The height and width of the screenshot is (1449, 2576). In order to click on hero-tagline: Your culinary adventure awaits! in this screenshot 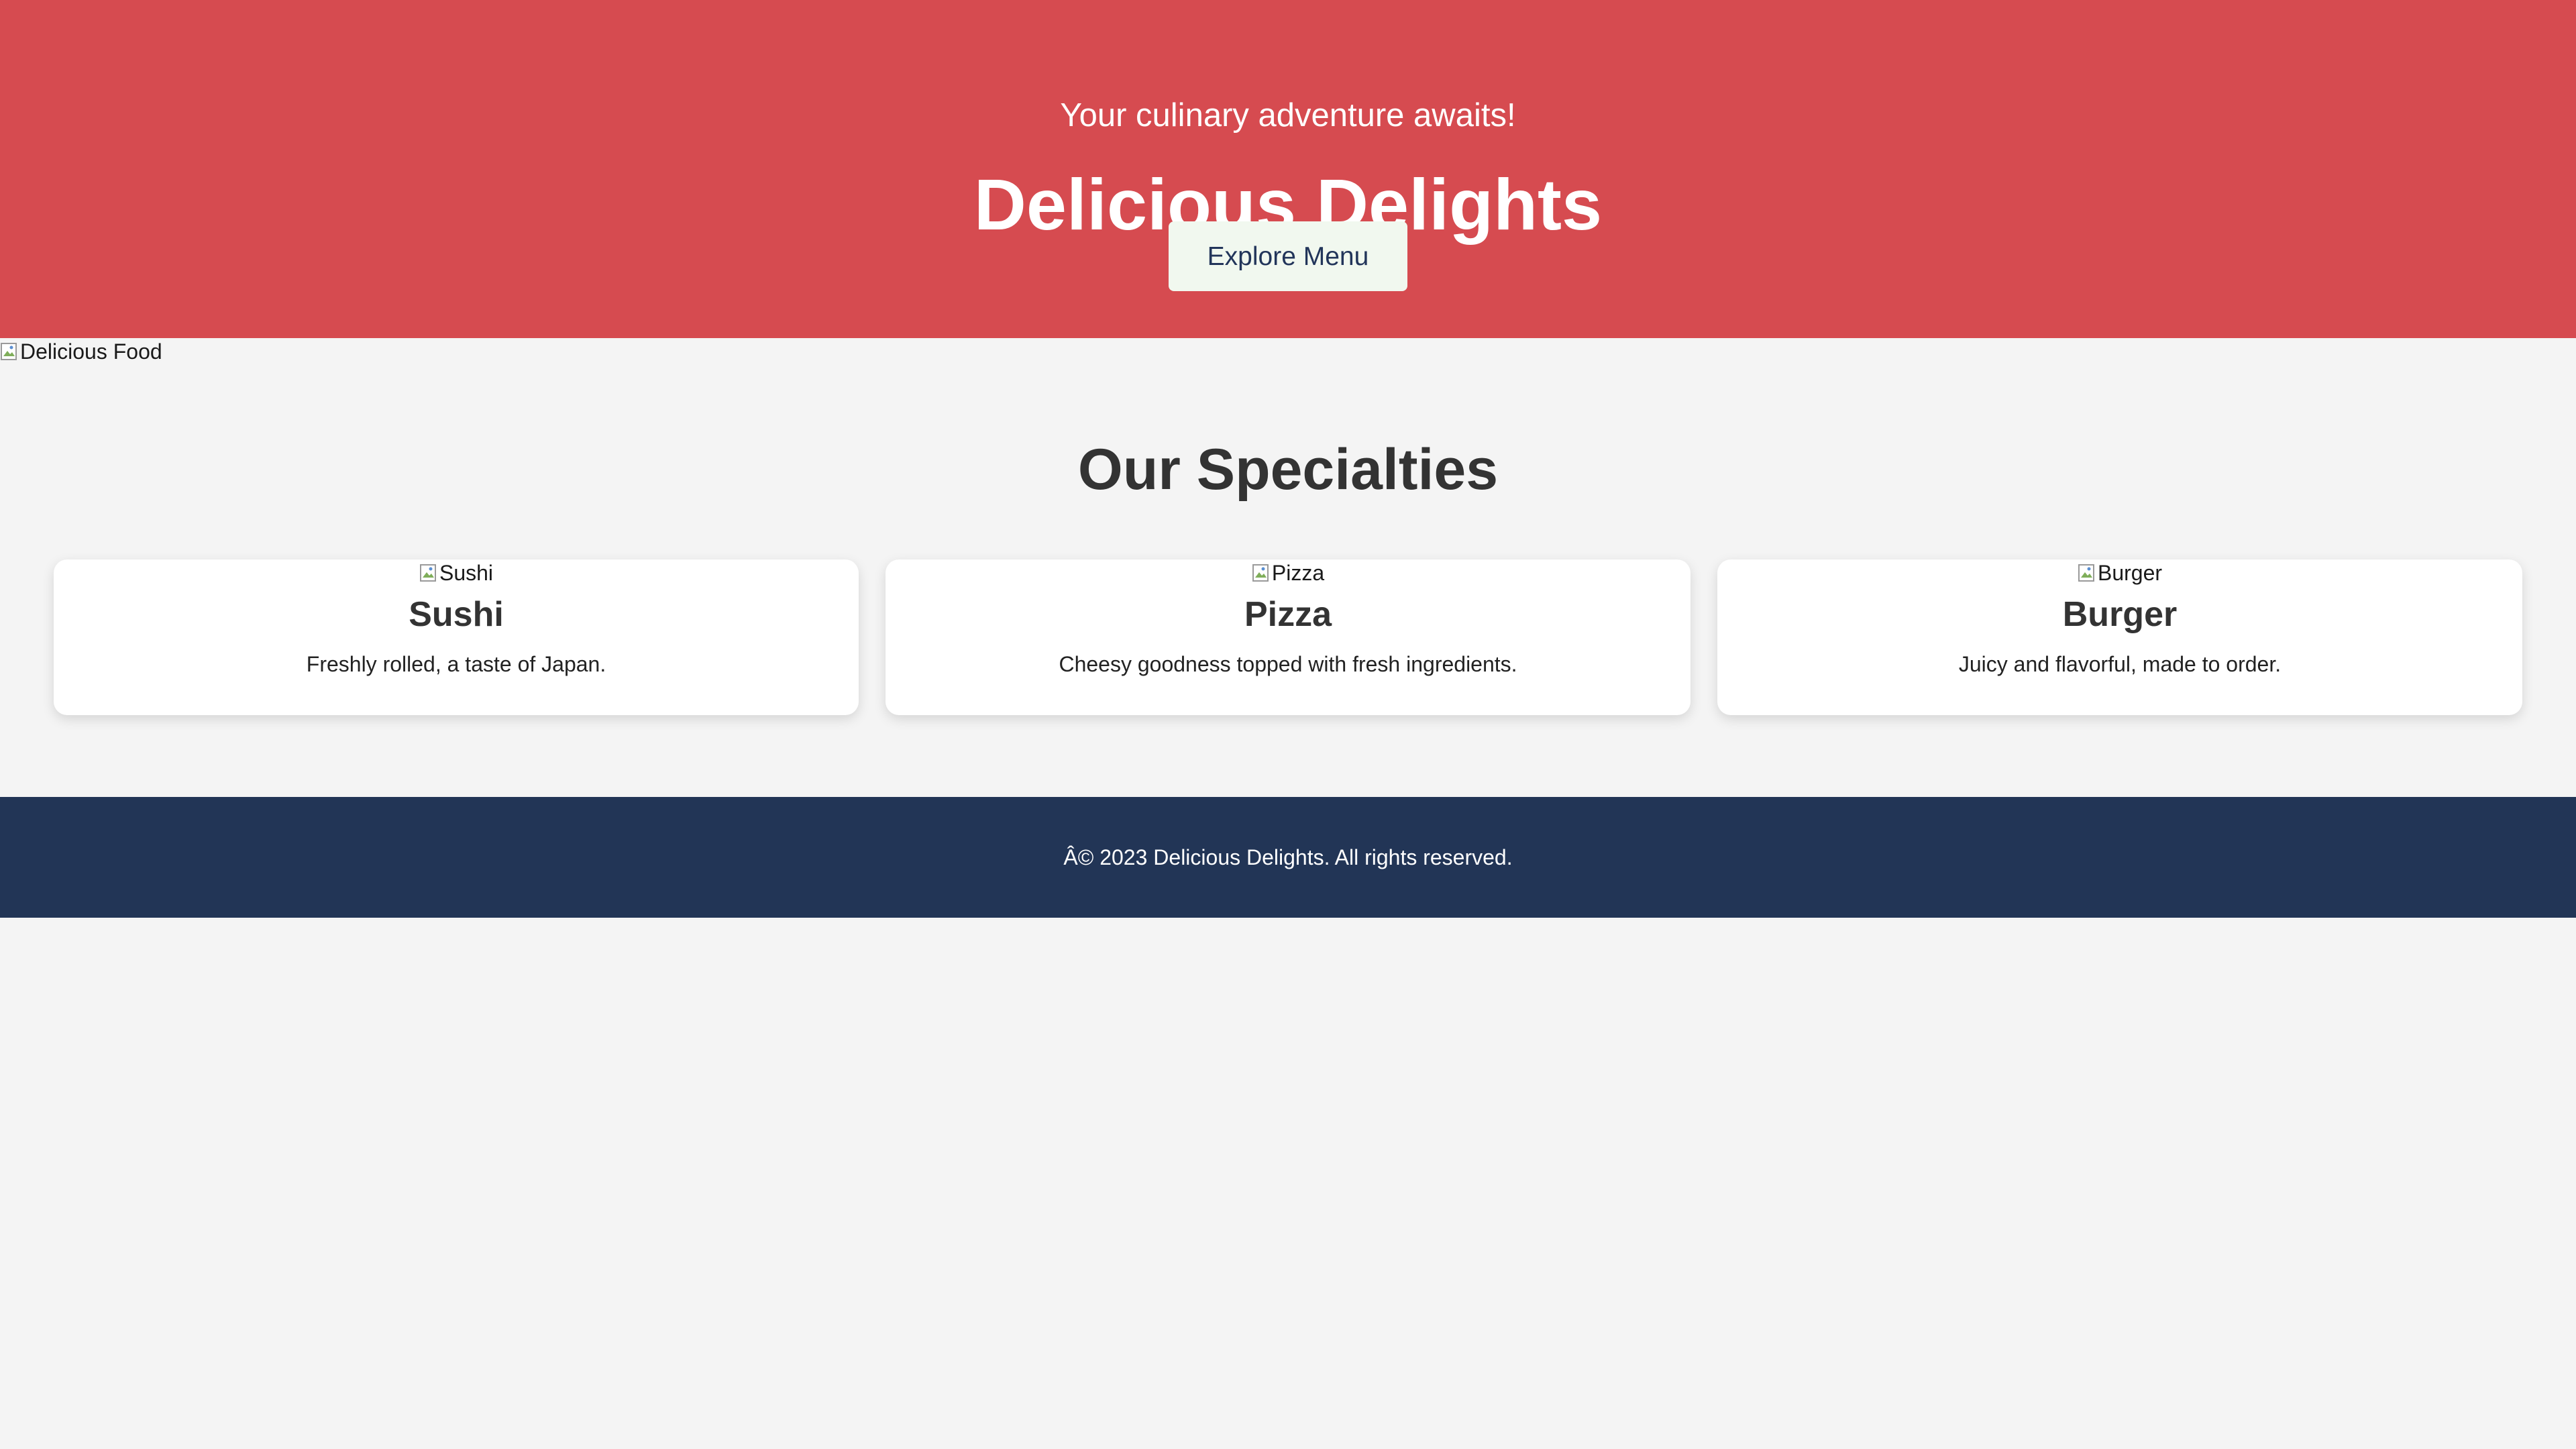, I will do `click(1288, 115)`.